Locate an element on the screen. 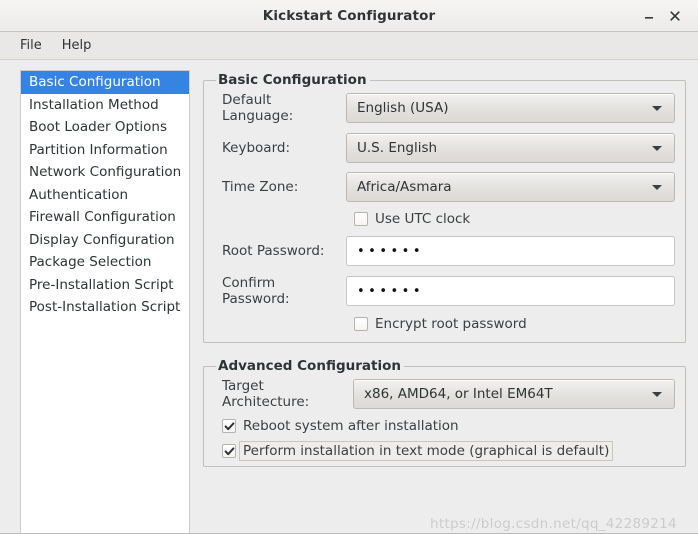 The height and width of the screenshot is (534, 698). time-zone-row: Time Zone: Africa/Asmara is located at coordinates (444, 187).